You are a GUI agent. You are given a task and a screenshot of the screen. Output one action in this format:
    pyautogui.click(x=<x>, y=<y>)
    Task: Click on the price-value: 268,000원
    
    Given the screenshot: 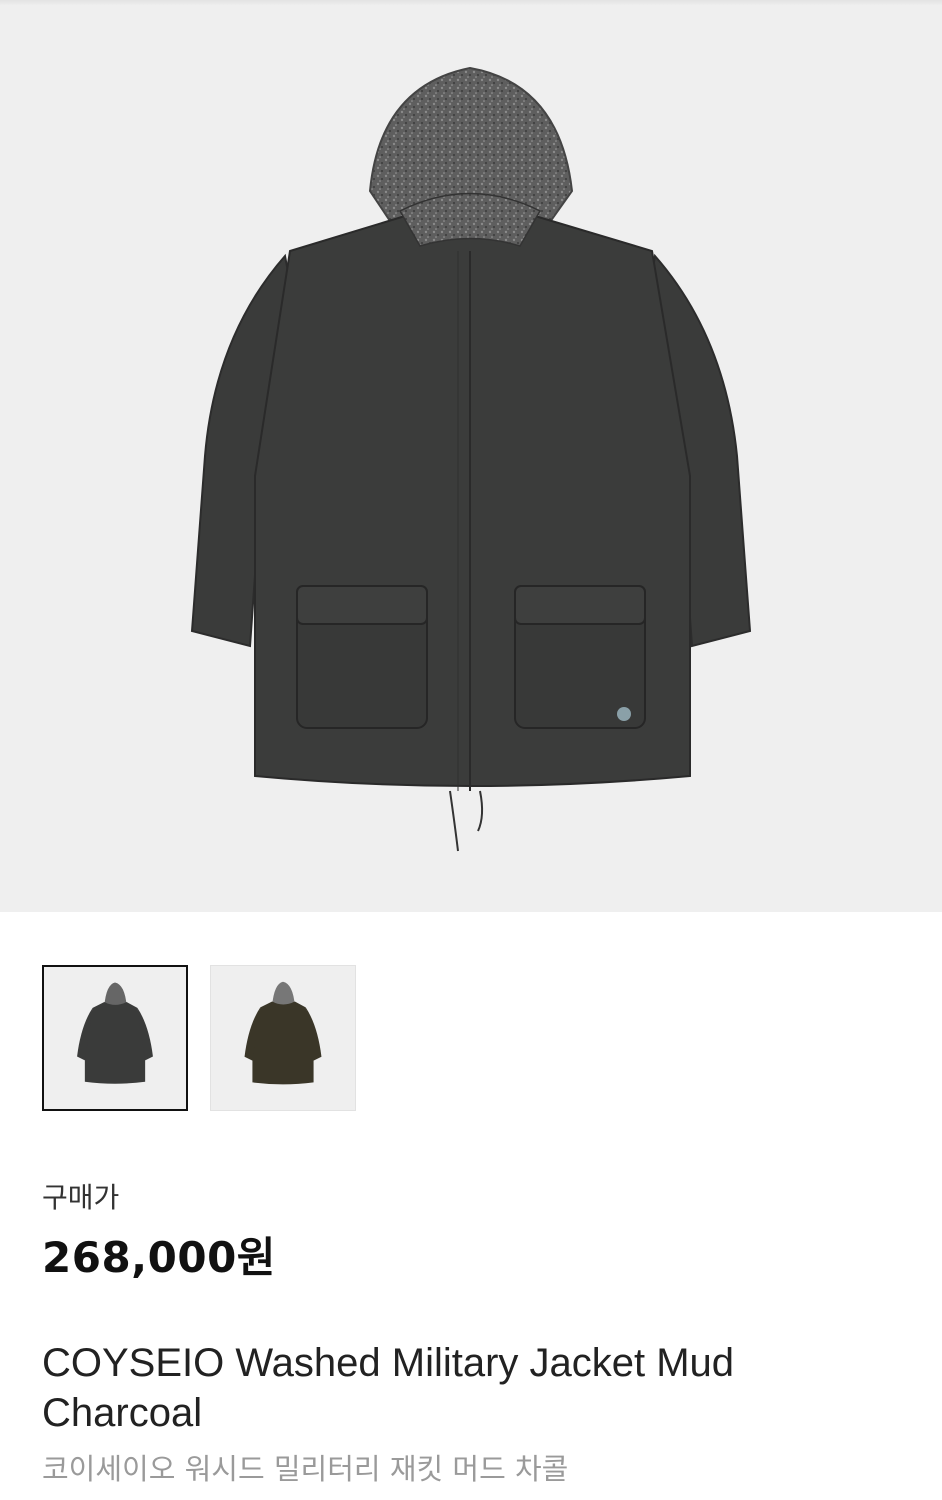 What is the action you would take?
    pyautogui.click(x=159, y=1257)
    